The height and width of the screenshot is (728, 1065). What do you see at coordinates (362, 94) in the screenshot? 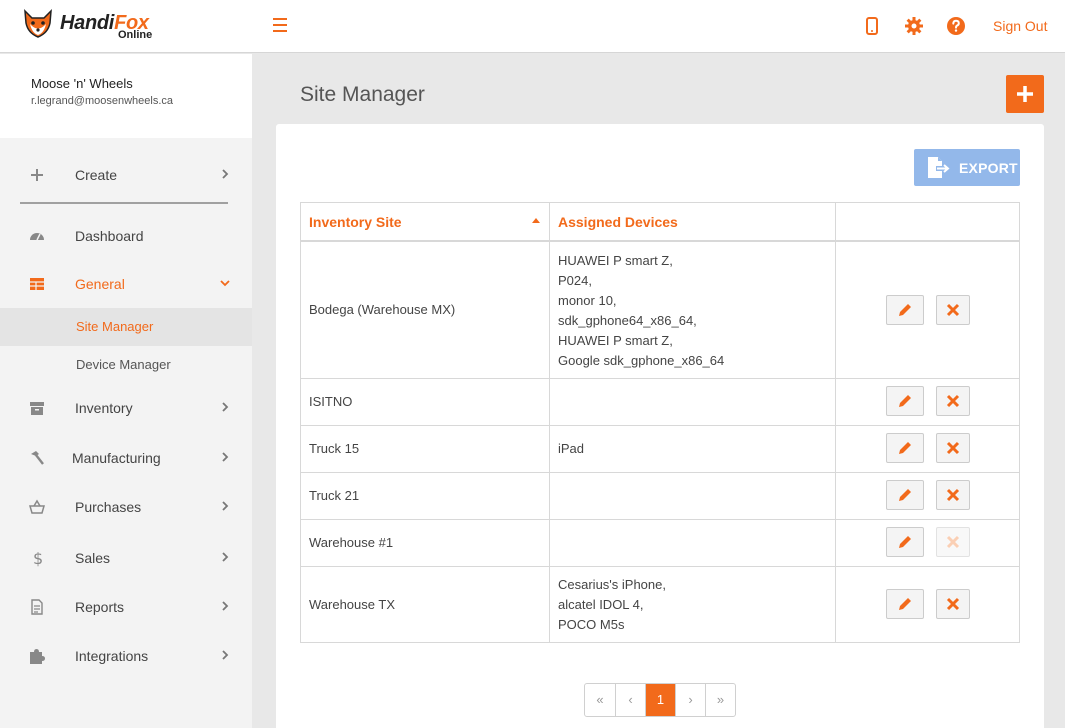
I see `page-title: Site Manager` at bounding box center [362, 94].